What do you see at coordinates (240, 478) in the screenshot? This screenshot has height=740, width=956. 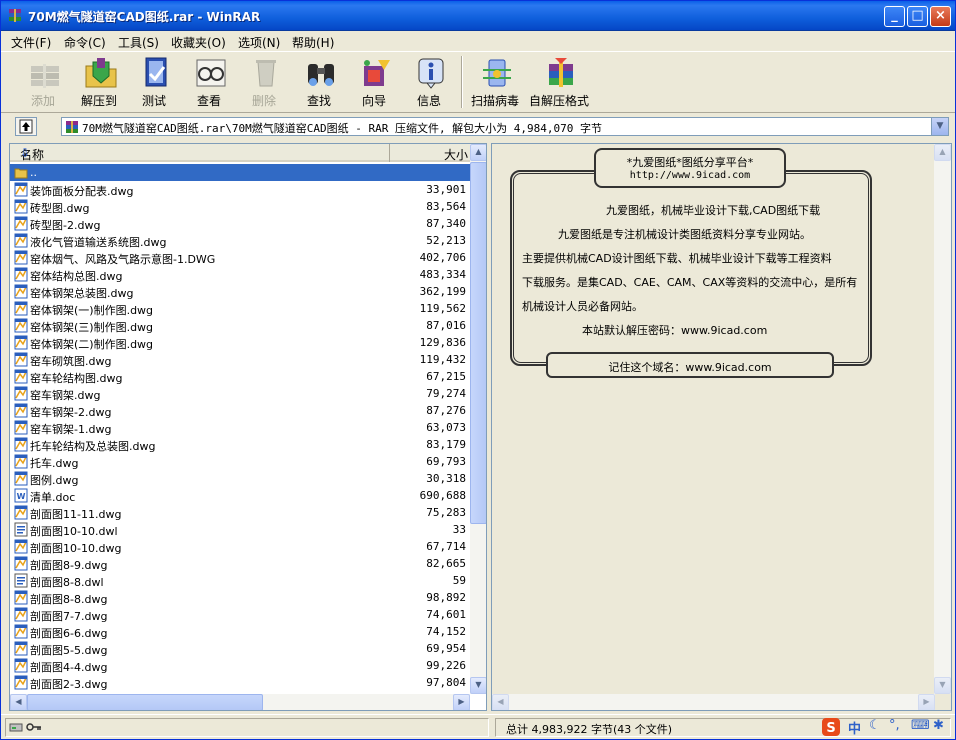 I see `file-row: 图例.dwg 30,318` at bounding box center [240, 478].